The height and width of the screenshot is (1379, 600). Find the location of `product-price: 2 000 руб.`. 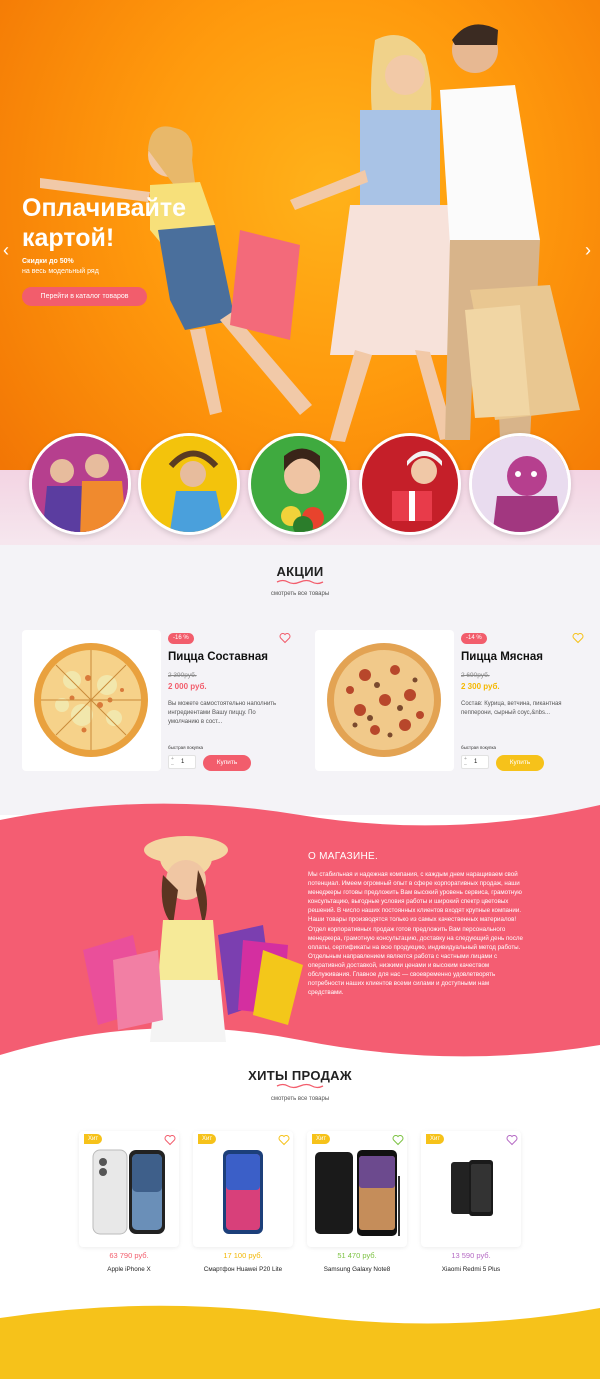

product-price: 2 000 руб. is located at coordinates (187, 686).